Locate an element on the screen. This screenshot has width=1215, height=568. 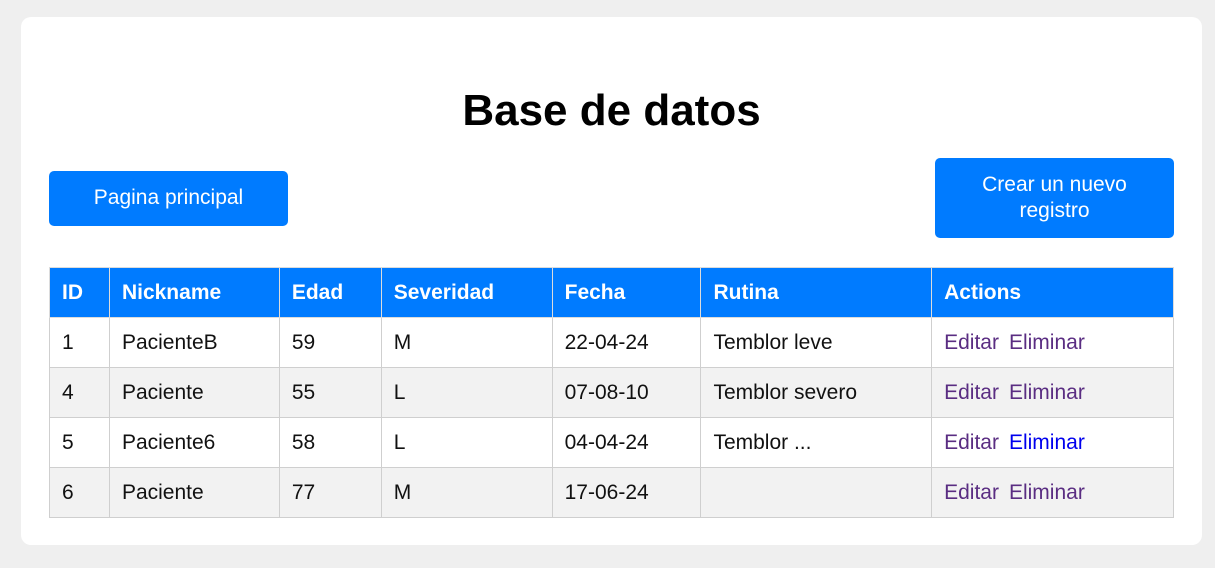
header-fecha: Fecha is located at coordinates (626, 292).